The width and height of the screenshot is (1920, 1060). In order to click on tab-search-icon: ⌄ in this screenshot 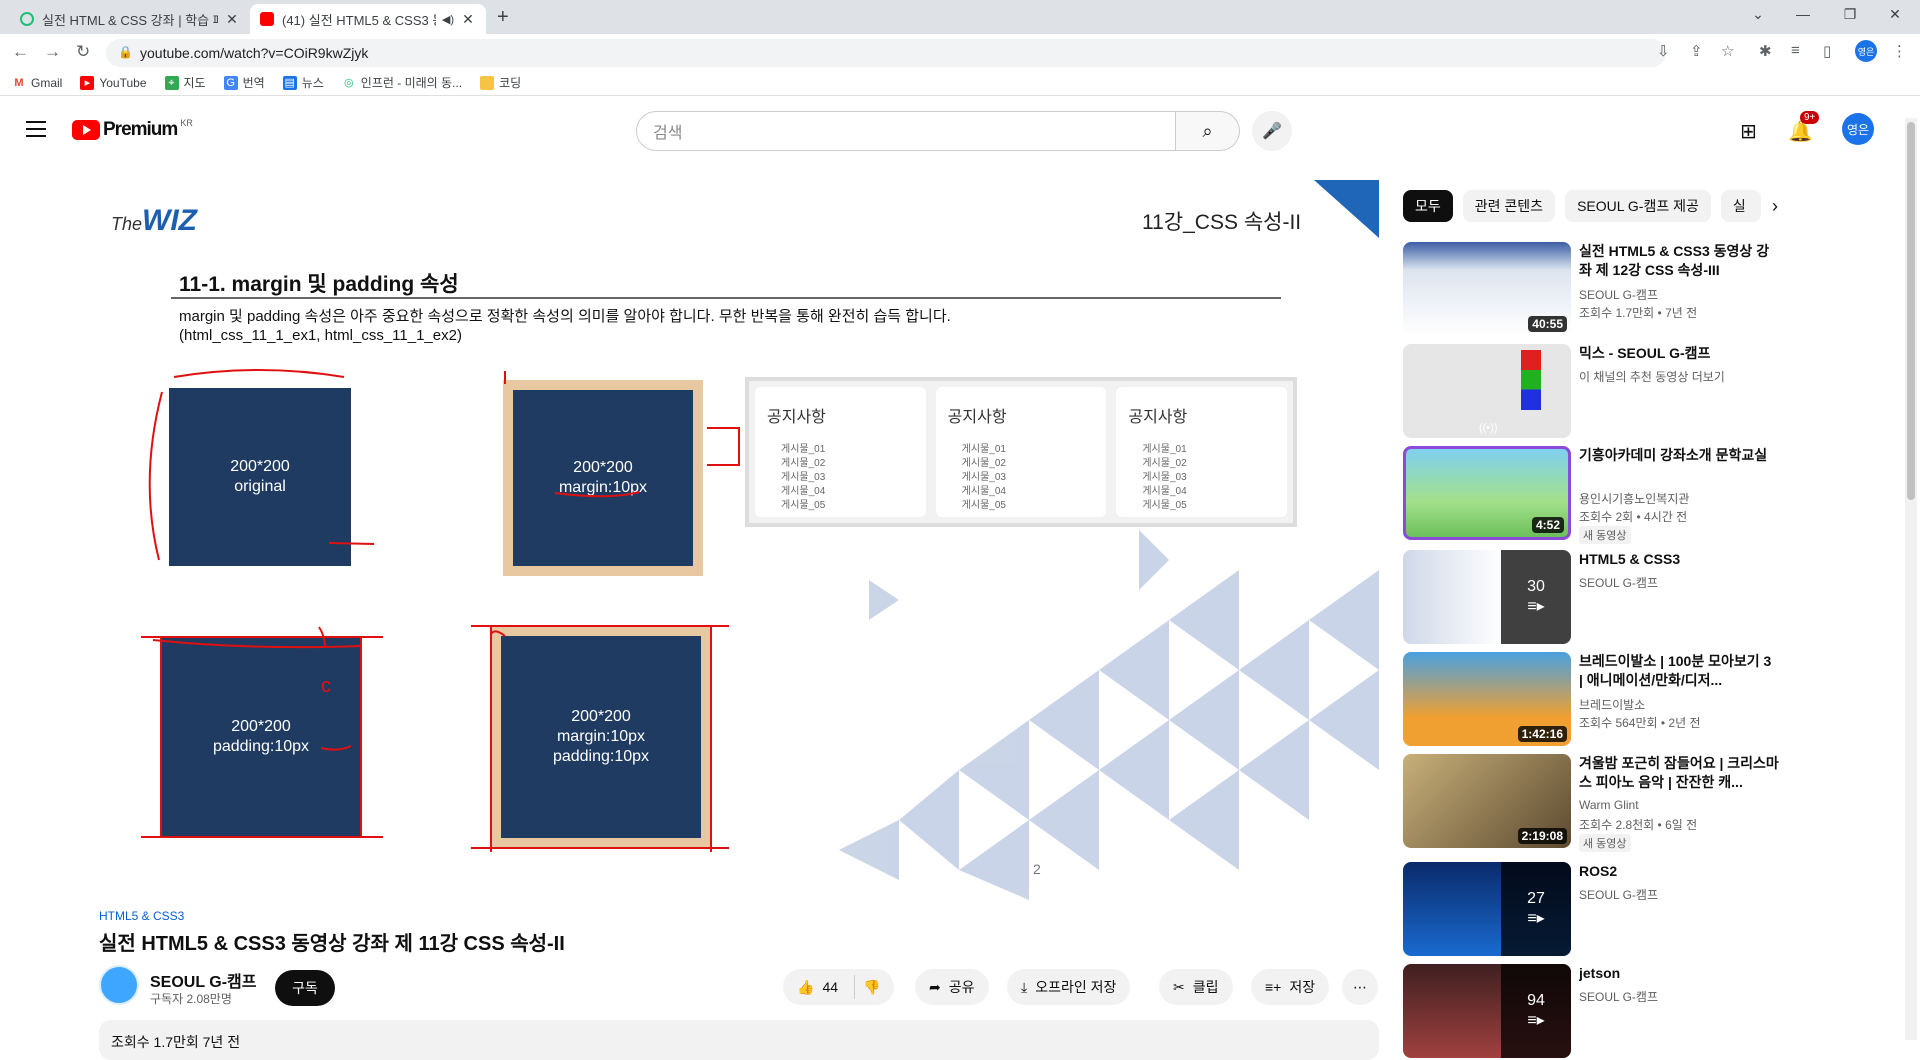, I will do `click(1758, 14)`.